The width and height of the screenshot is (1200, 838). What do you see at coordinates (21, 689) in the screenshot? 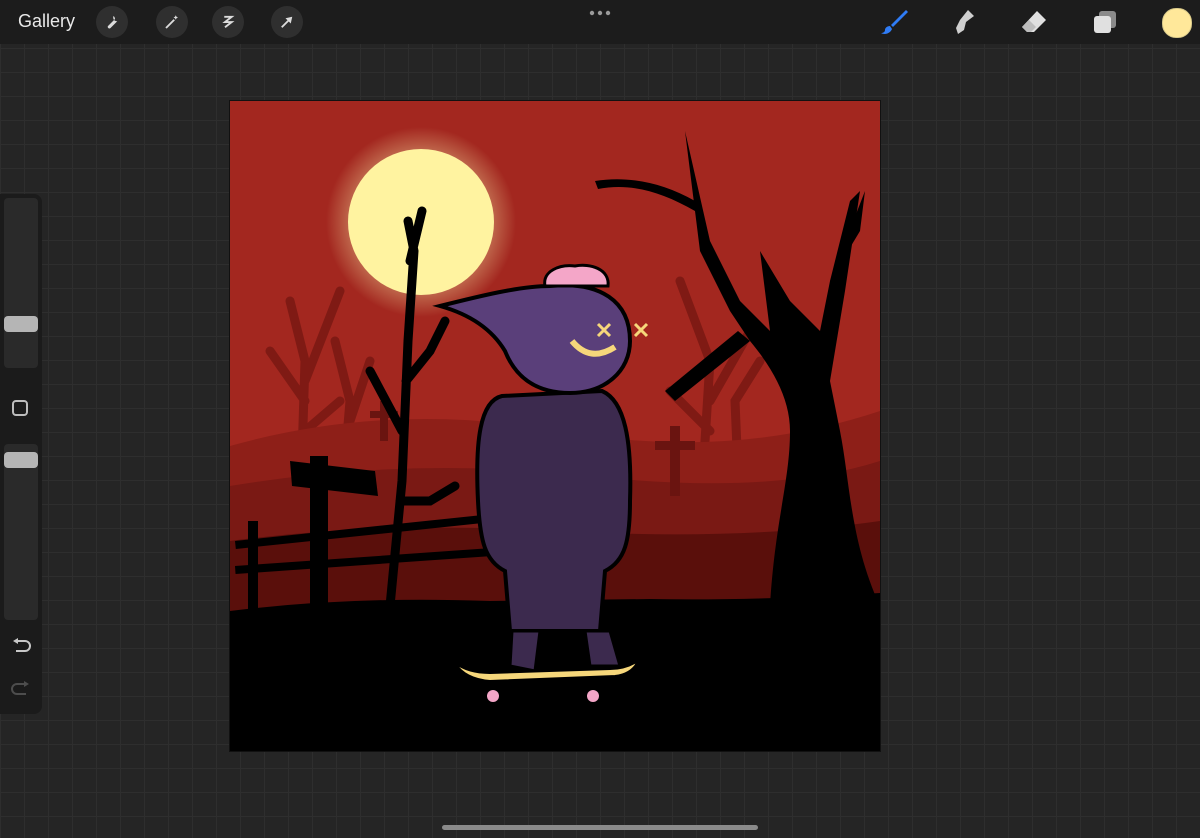
I see `redo-icon` at bounding box center [21, 689].